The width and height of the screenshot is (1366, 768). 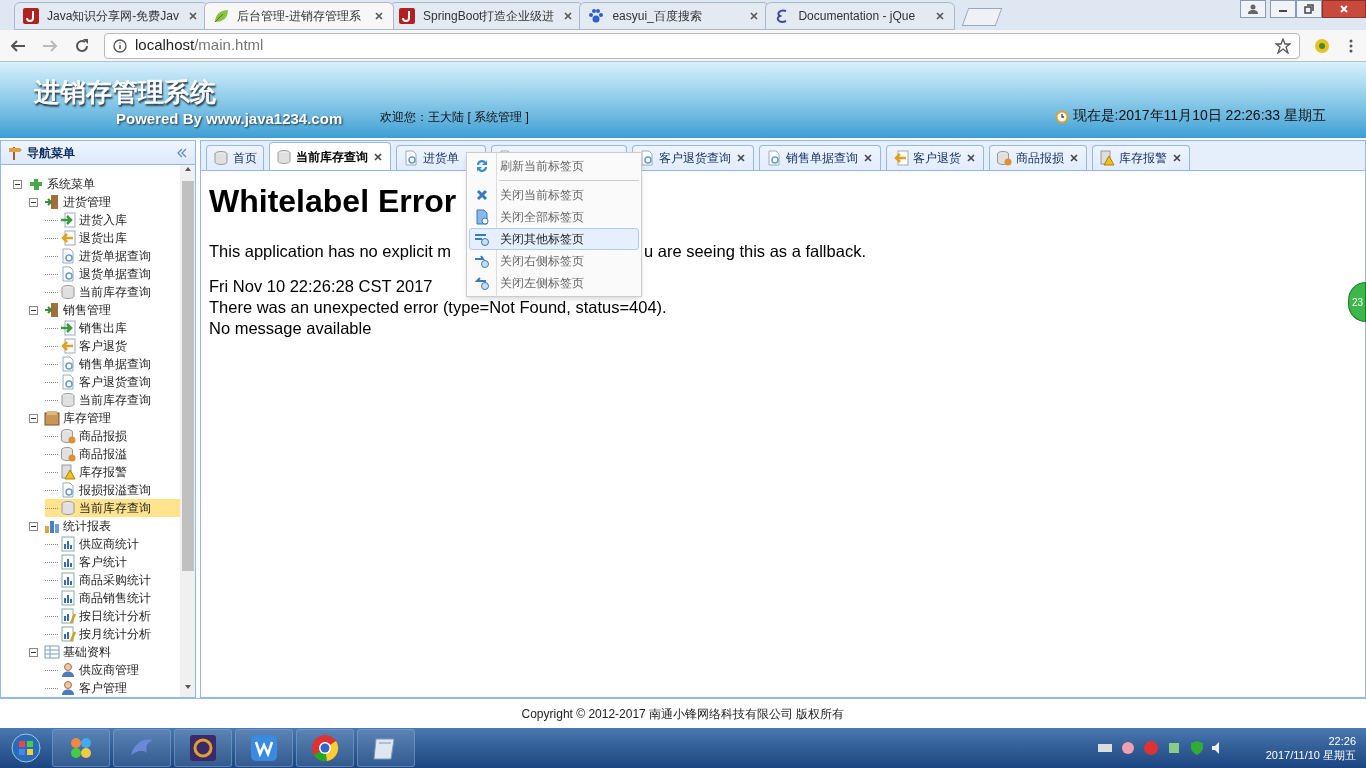 I want to click on tab-title: Documentation - jQue, so click(x=857, y=16).